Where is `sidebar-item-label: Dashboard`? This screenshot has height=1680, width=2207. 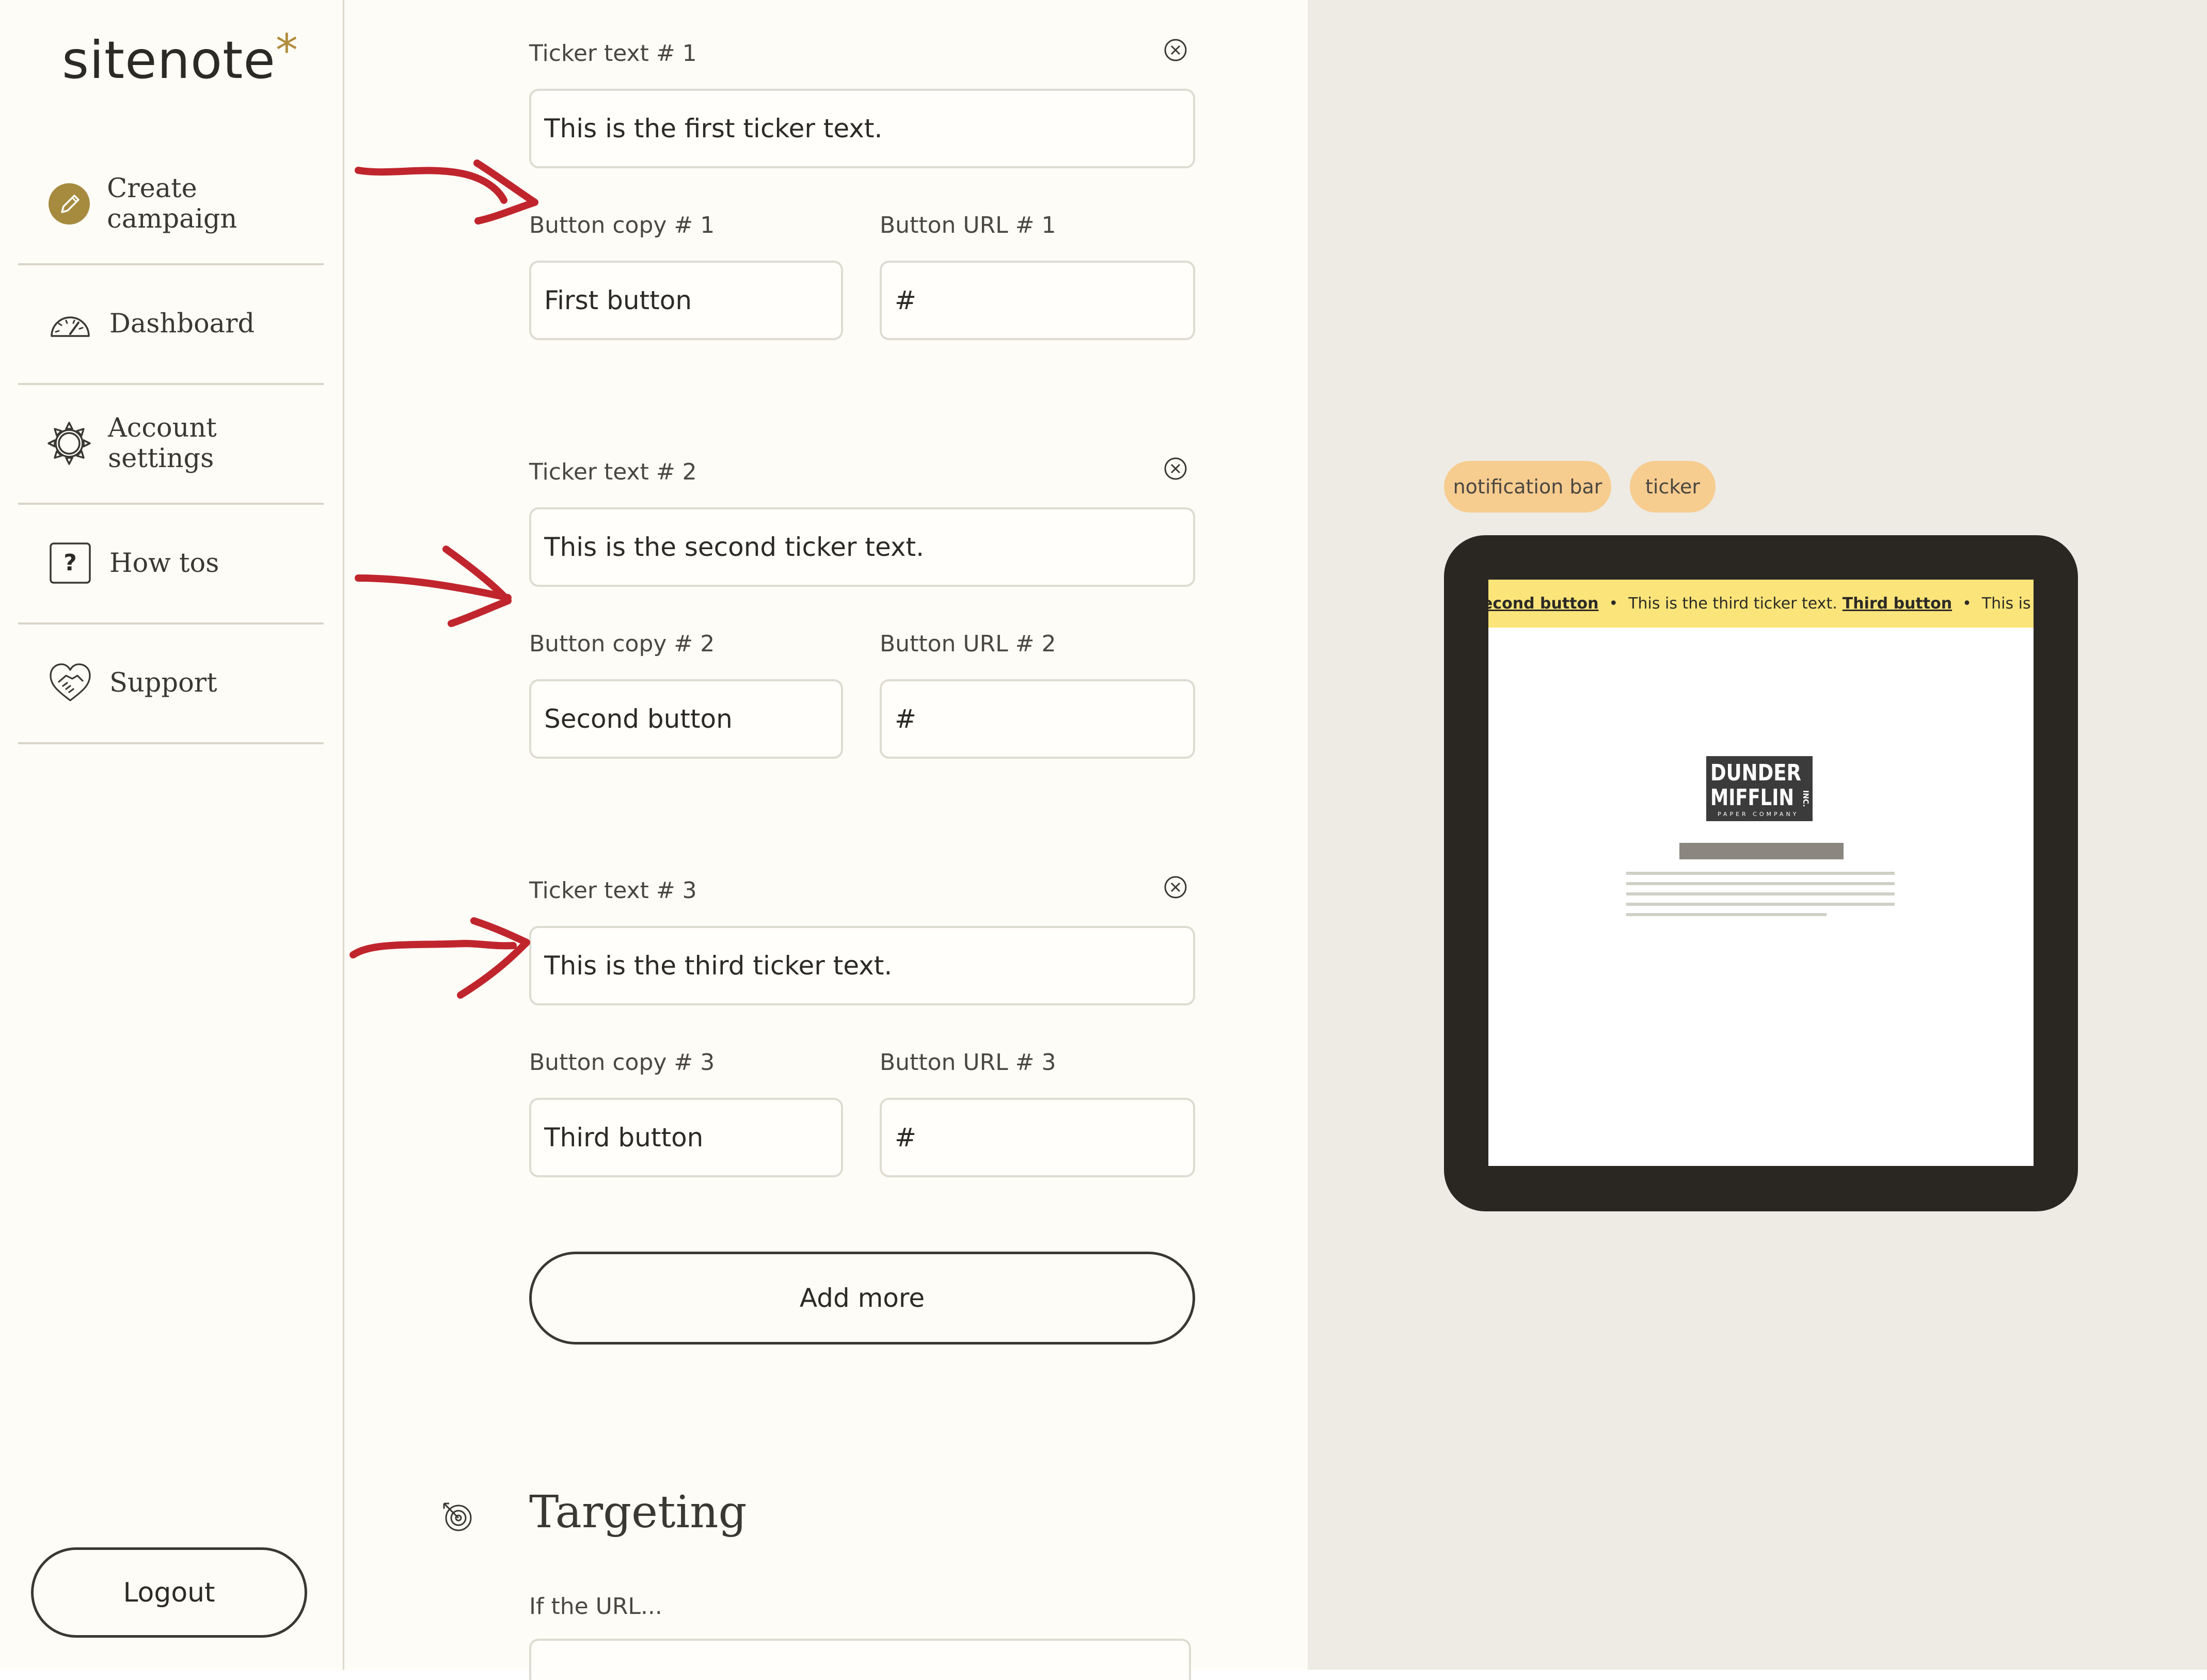 sidebar-item-label: Dashboard is located at coordinates (182, 323).